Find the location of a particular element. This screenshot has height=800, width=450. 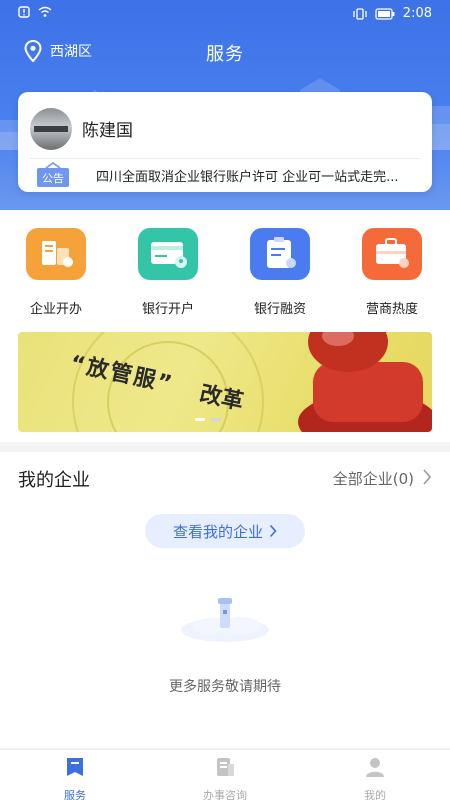

tab-mine: 我的 is located at coordinates (375, 778).